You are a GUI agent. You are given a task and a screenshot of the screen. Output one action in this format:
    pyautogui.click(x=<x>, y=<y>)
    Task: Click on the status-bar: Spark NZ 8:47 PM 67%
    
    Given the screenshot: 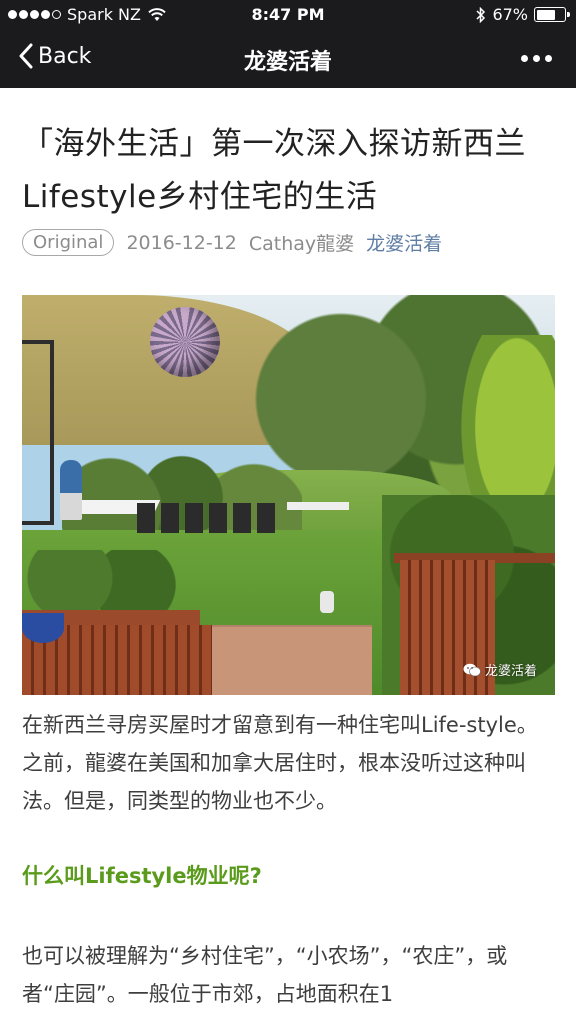 What is the action you would take?
    pyautogui.click(x=288, y=15)
    